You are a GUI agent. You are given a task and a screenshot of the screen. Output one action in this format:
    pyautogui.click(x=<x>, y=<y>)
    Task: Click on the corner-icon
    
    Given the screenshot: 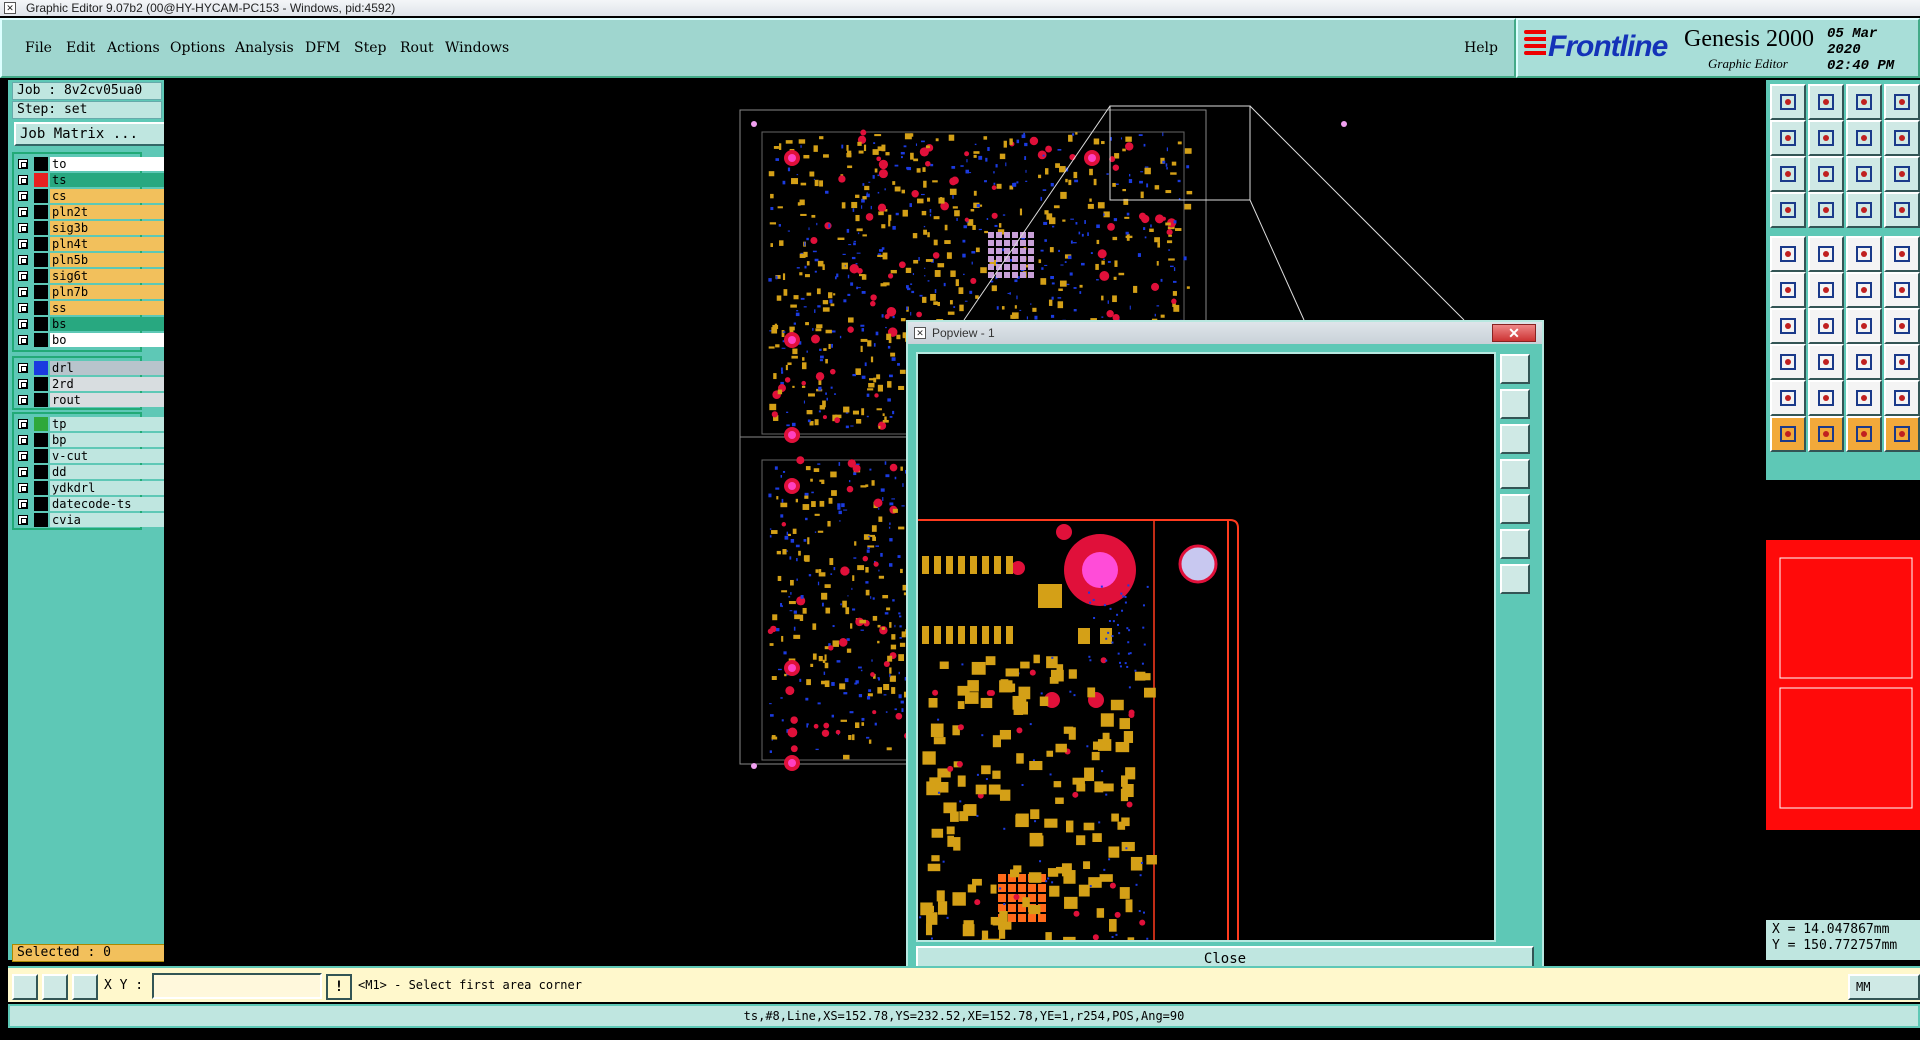 What is the action you would take?
    pyautogui.click(x=1826, y=254)
    